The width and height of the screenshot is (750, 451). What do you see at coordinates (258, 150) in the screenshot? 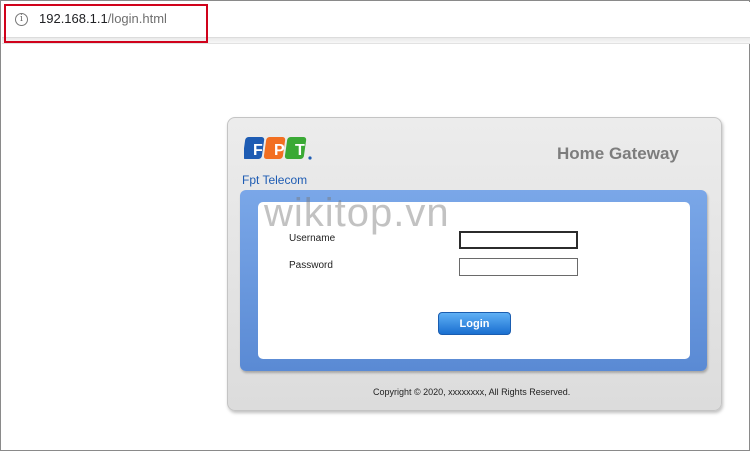
I see `logo-letter-f: F` at bounding box center [258, 150].